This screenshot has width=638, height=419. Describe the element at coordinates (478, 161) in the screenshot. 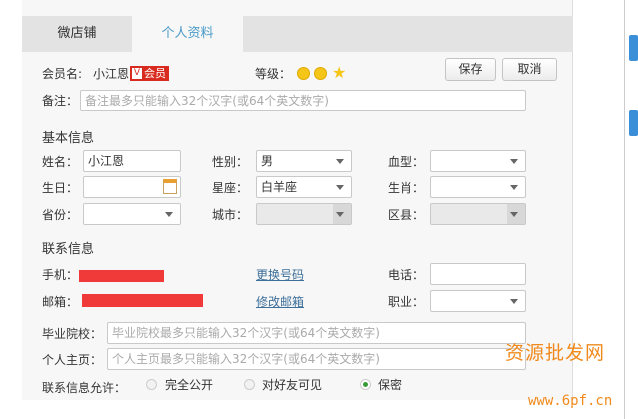

I see `blood-select` at that location.